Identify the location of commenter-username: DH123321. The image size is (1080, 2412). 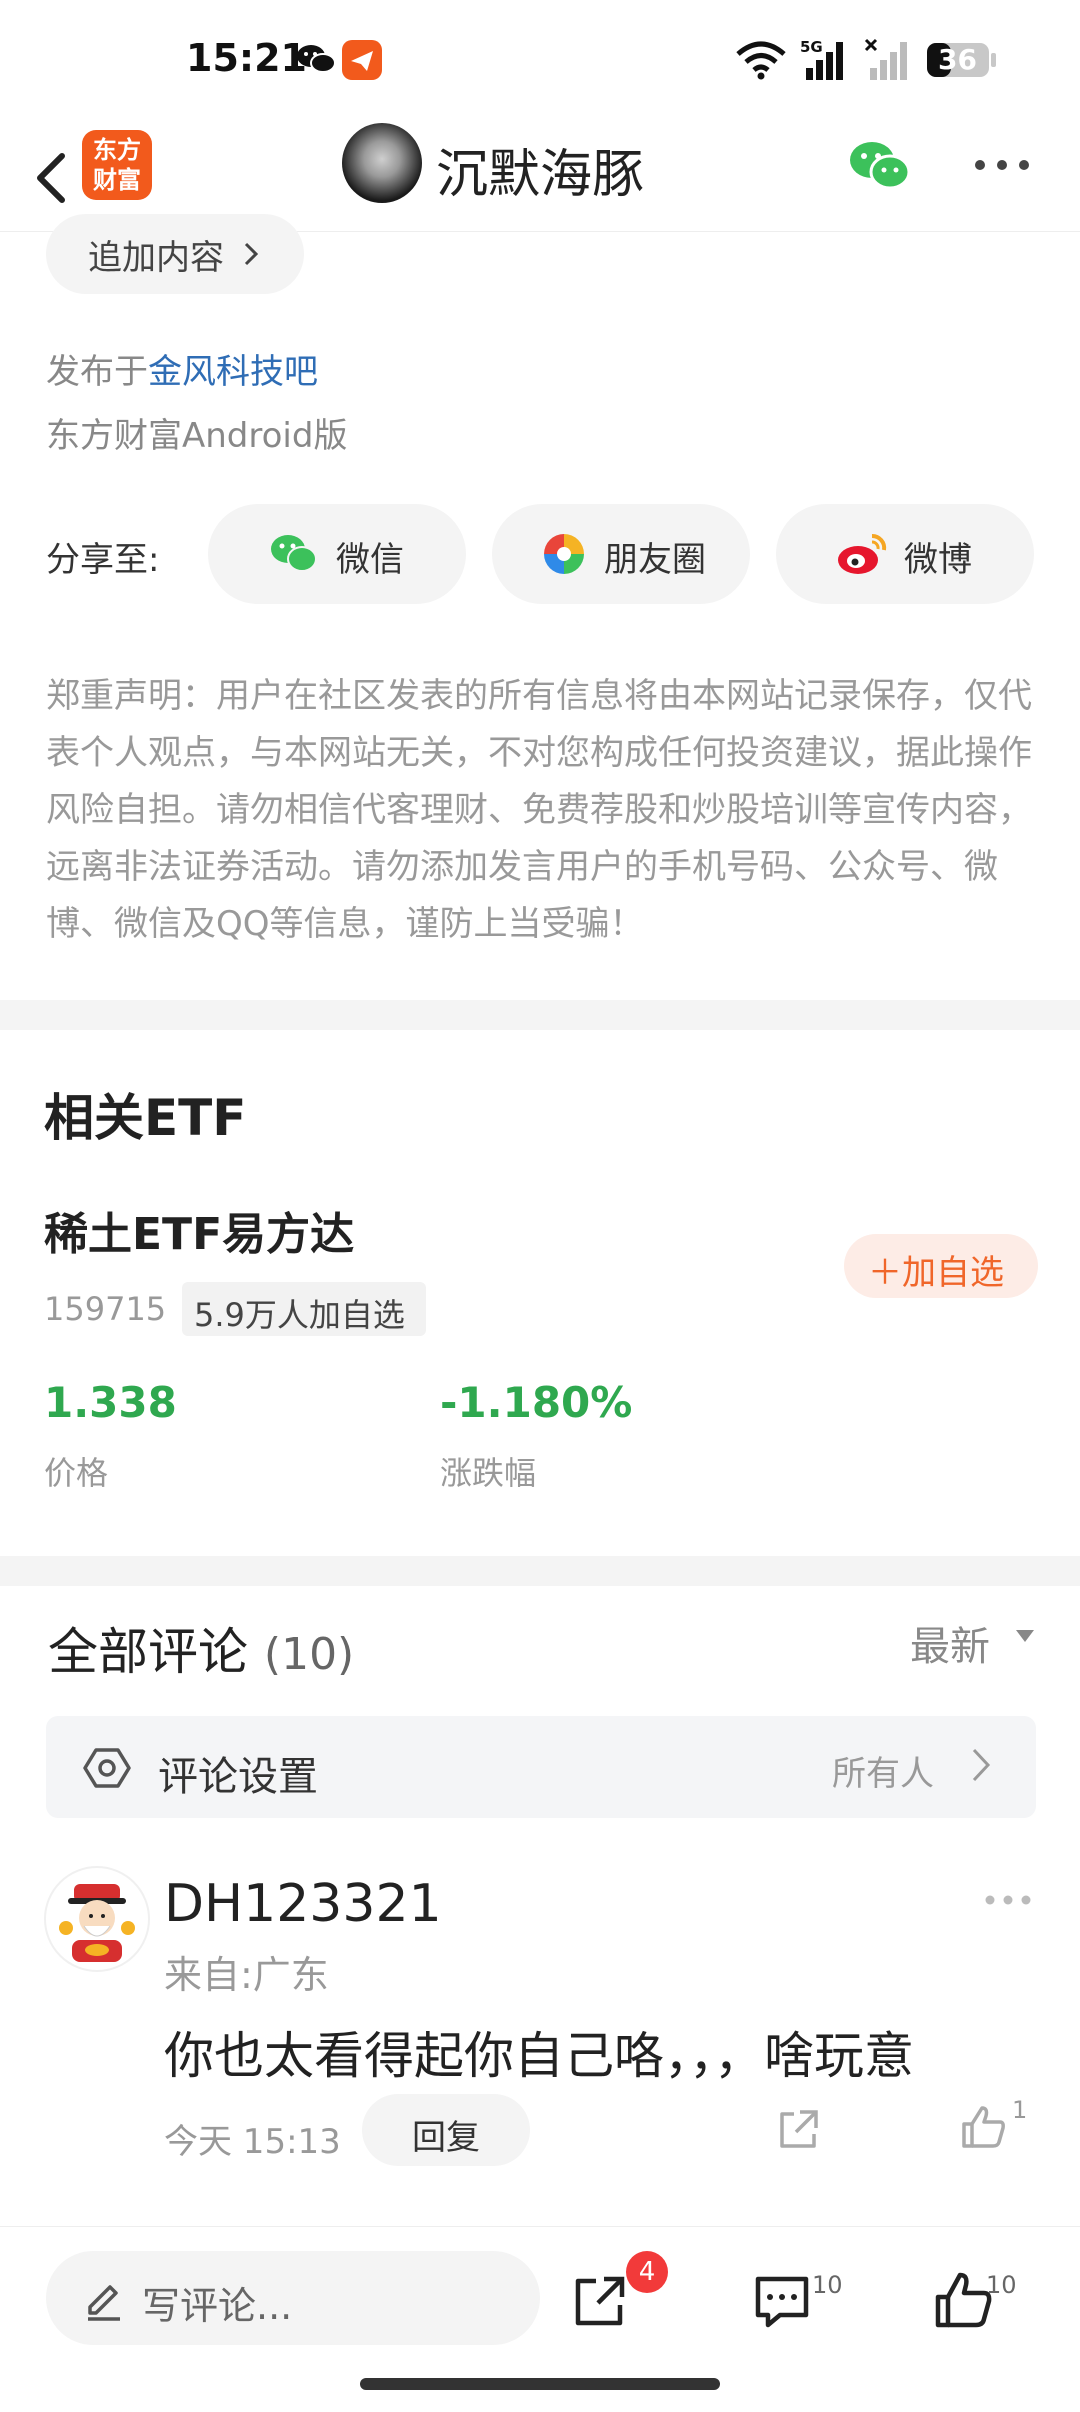
(303, 1904).